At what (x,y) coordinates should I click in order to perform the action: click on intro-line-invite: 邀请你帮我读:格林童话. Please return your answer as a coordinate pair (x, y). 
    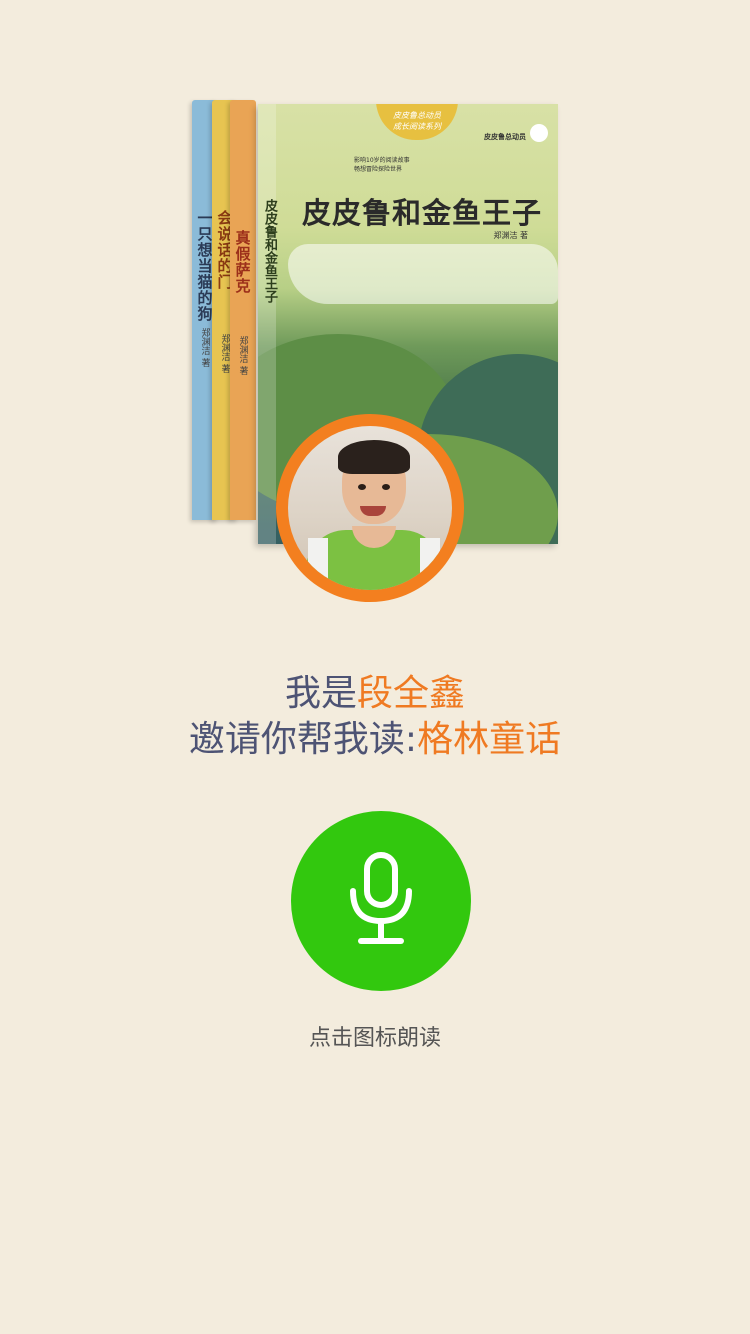
    Looking at the image, I should click on (375, 736).